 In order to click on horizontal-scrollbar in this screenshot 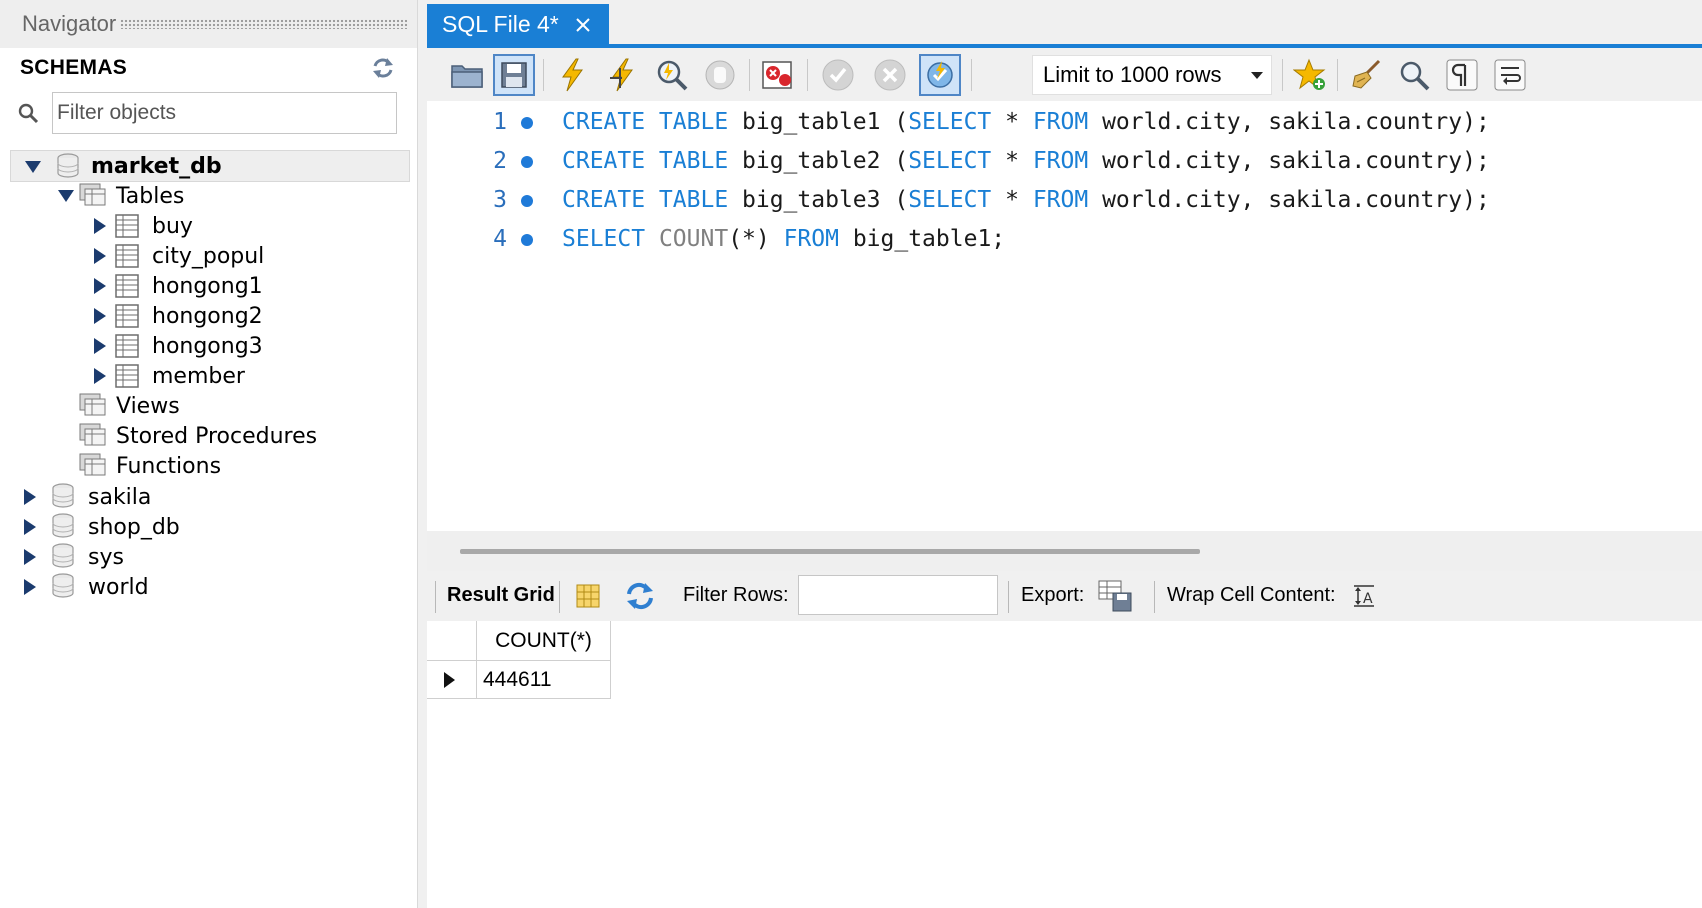, I will do `click(1064, 551)`.